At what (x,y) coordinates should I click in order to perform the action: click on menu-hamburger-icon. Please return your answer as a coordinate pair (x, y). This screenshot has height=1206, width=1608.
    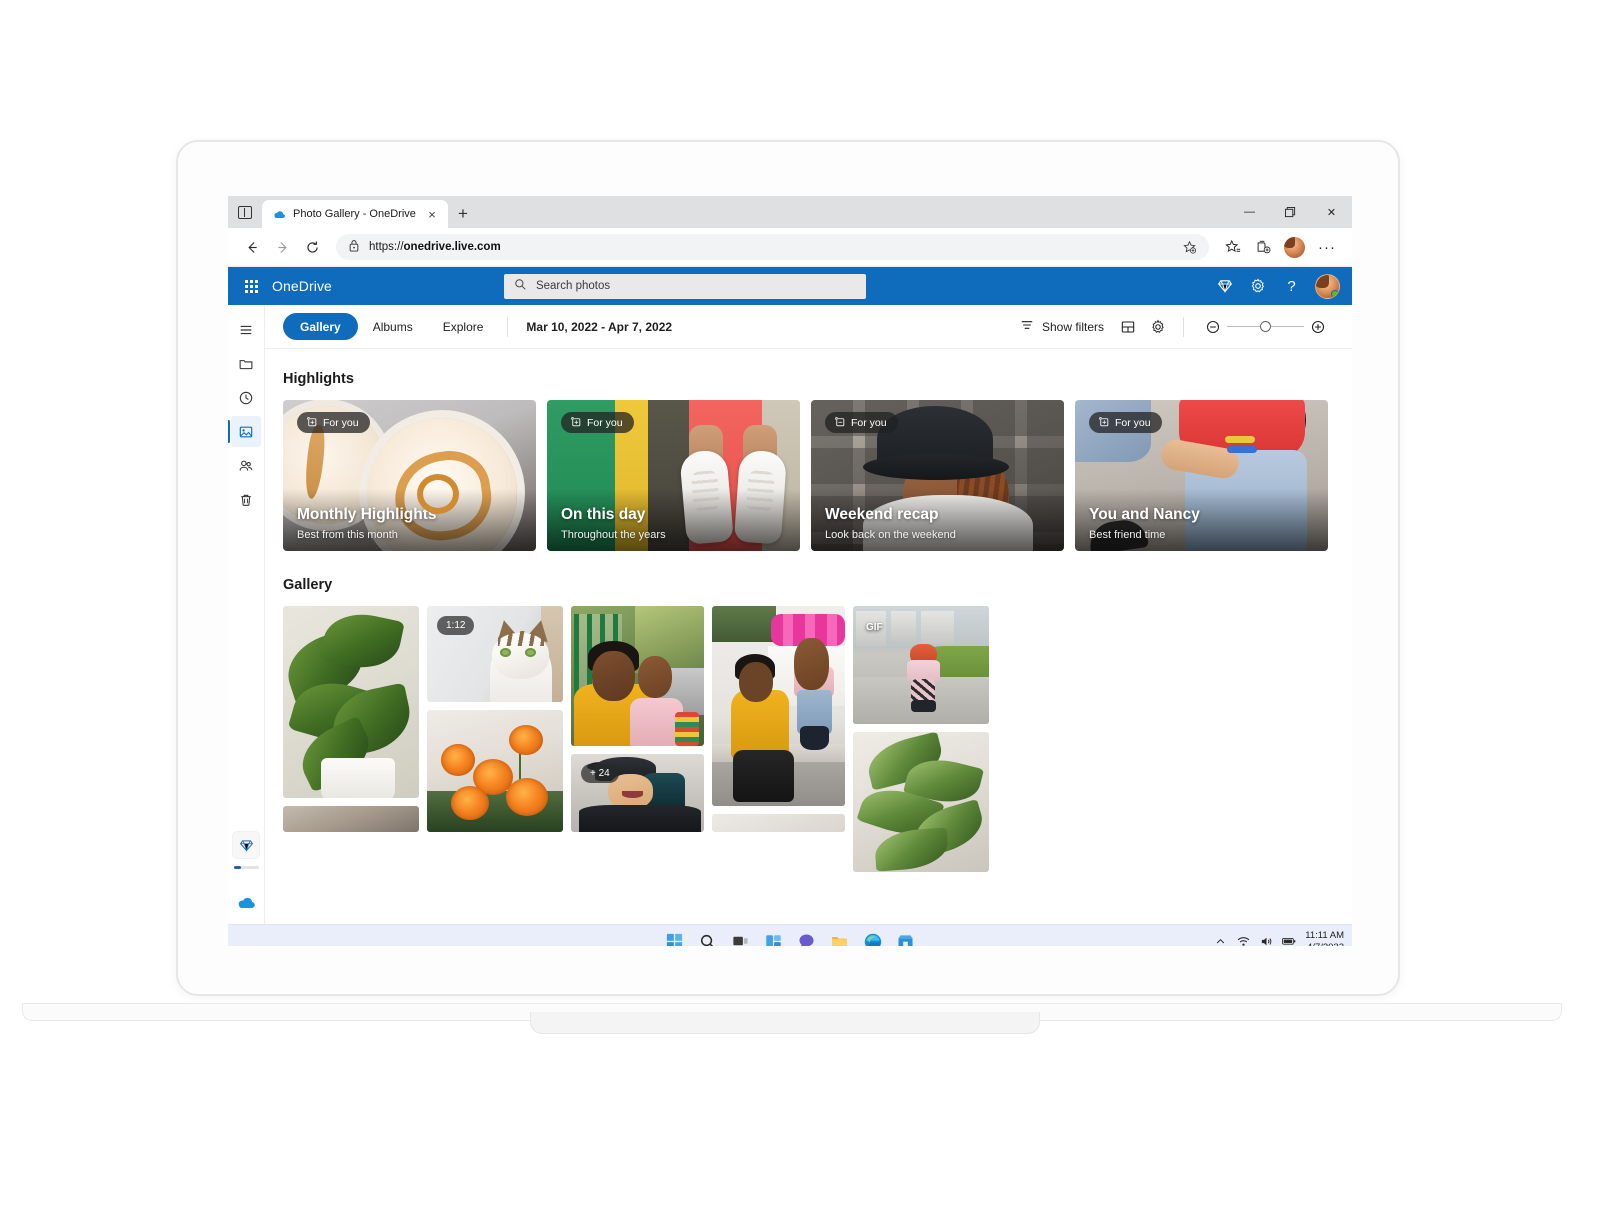
    Looking at the image, I should click on (246, 329).